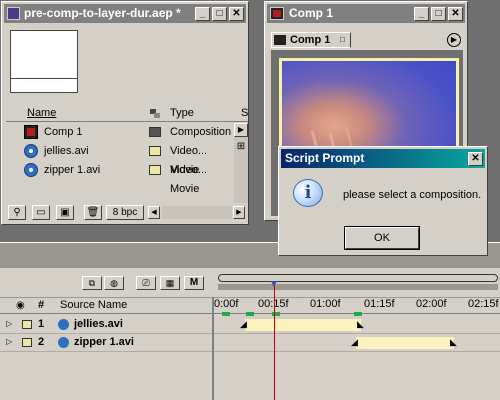 This screenshot has height=400, width=500. I want to click on project-thumbnail, so click(44, 61).